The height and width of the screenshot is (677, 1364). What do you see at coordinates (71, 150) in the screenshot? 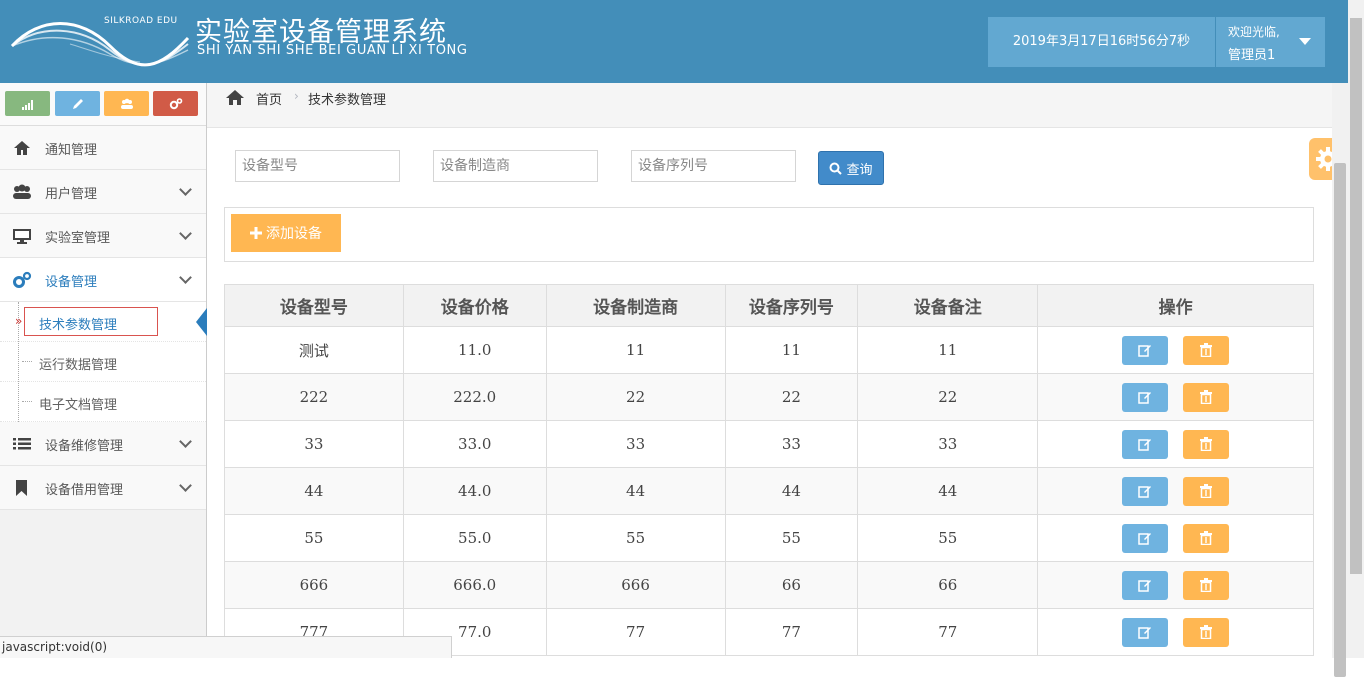
I see `sidebar-item-label: 通知管理` at bounding box center [71, 150].